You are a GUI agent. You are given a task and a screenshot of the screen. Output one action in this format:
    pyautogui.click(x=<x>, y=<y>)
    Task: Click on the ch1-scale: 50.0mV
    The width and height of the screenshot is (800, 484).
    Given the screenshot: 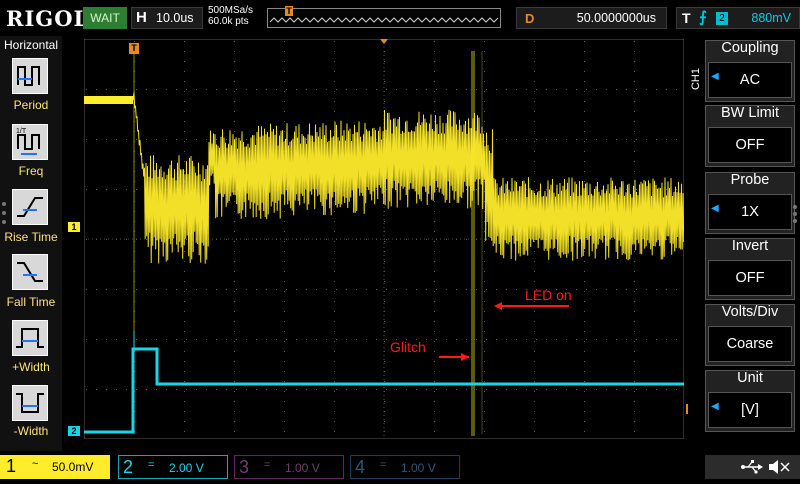 What is the action you would take?
    pyautogui.click(x=73, y=467)
    